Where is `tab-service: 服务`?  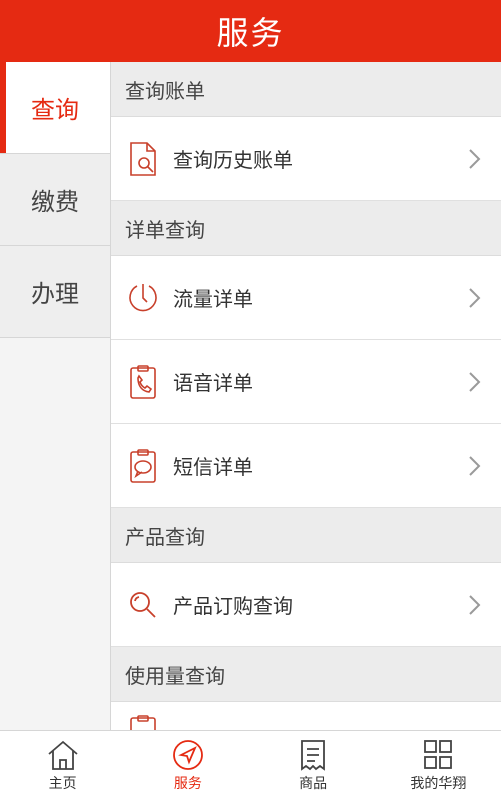 tab-service: 服务 is located at coordinates (187, 765).